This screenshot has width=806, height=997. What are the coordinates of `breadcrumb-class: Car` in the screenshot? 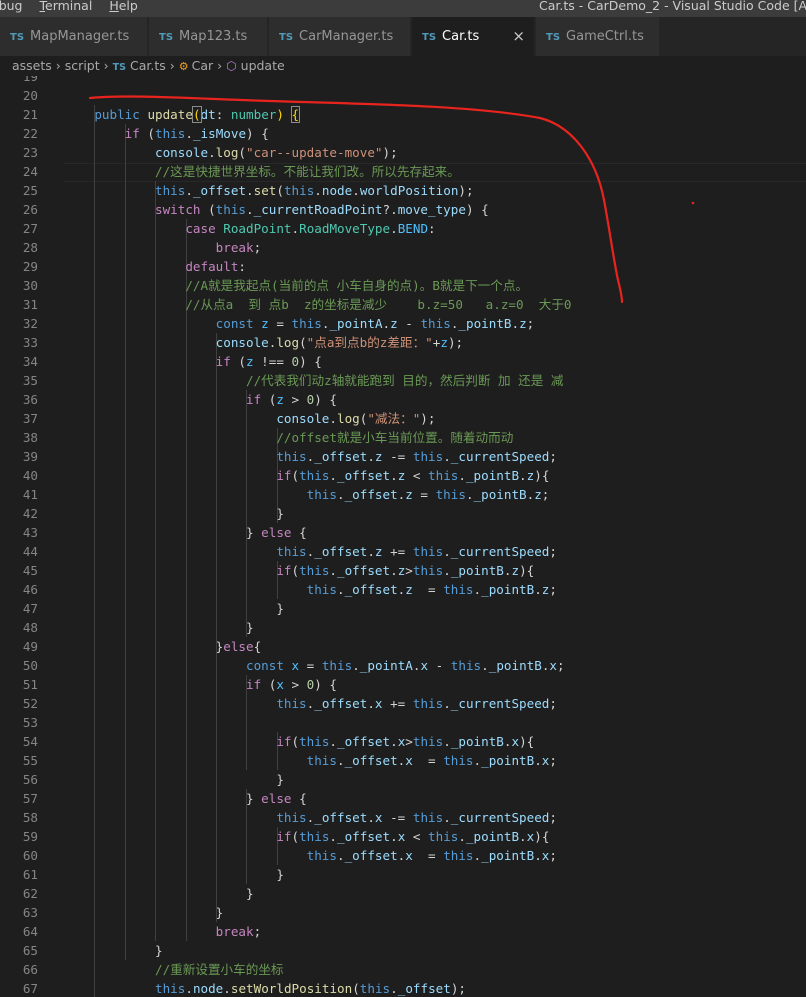 It's located at (203, 66).